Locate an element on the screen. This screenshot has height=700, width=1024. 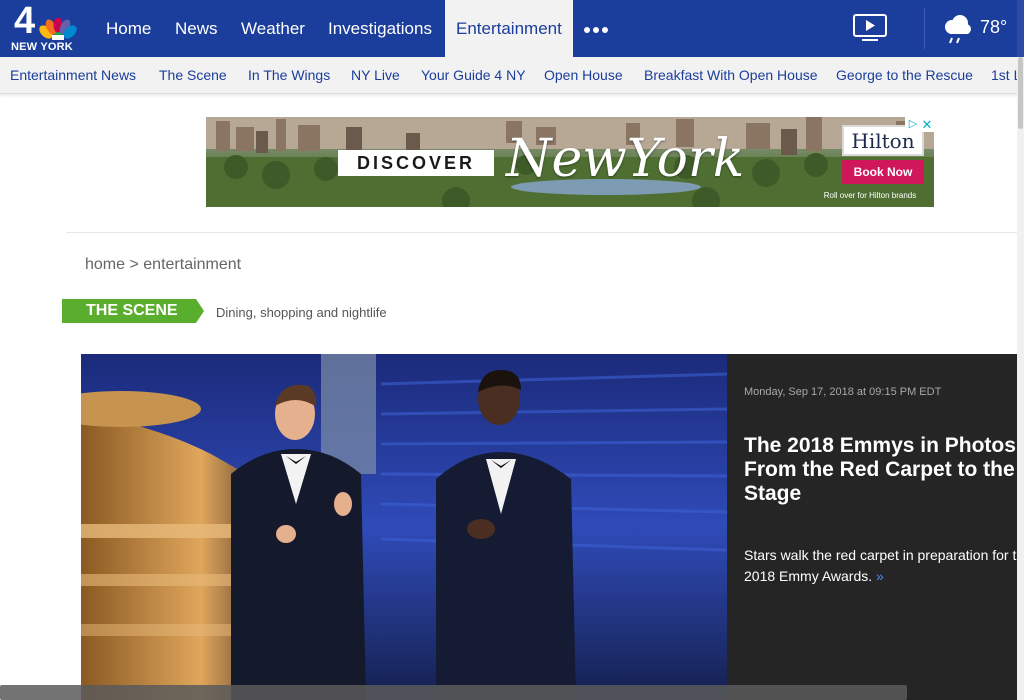
subnav-in-the-wings: In The Wings is located at coordinates (289, 75).